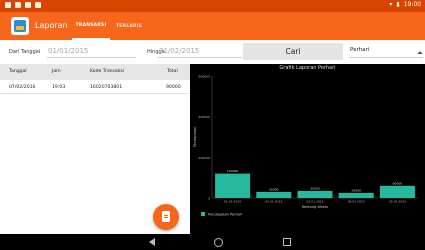 This screenshot has height=250, width=425. I want to click on tab-terlaris: Terlaris, so click(129, 26).